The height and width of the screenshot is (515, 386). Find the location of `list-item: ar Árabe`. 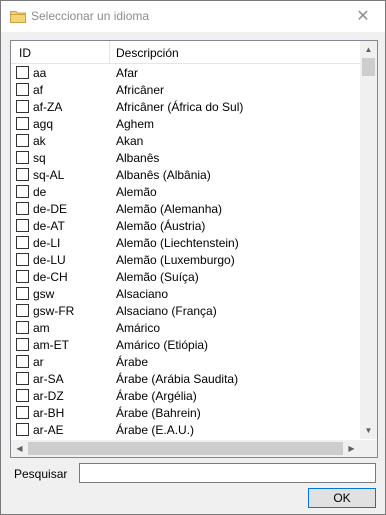

list-item: ar Árabe is located at coordinates (185, 361).